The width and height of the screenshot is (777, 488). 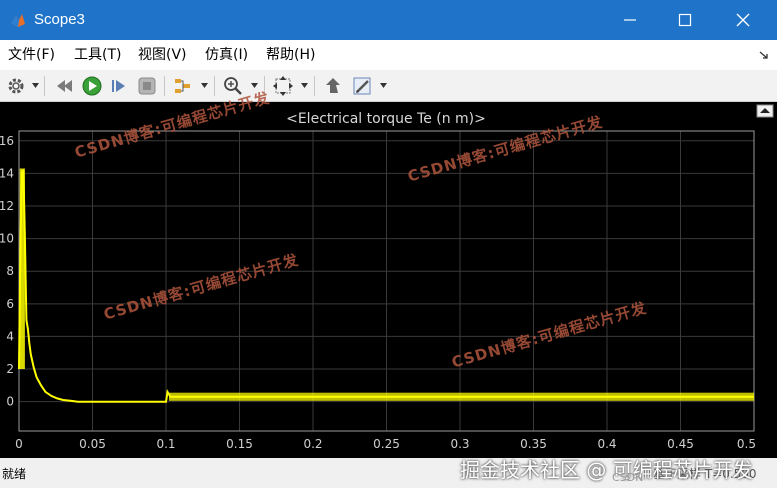 What do you see at coordinates (606, 470) in the screenshot?
I see `site-watermark: 掘金技术社区 @ 可编程芯片开发` at bounding box center [606, 470].